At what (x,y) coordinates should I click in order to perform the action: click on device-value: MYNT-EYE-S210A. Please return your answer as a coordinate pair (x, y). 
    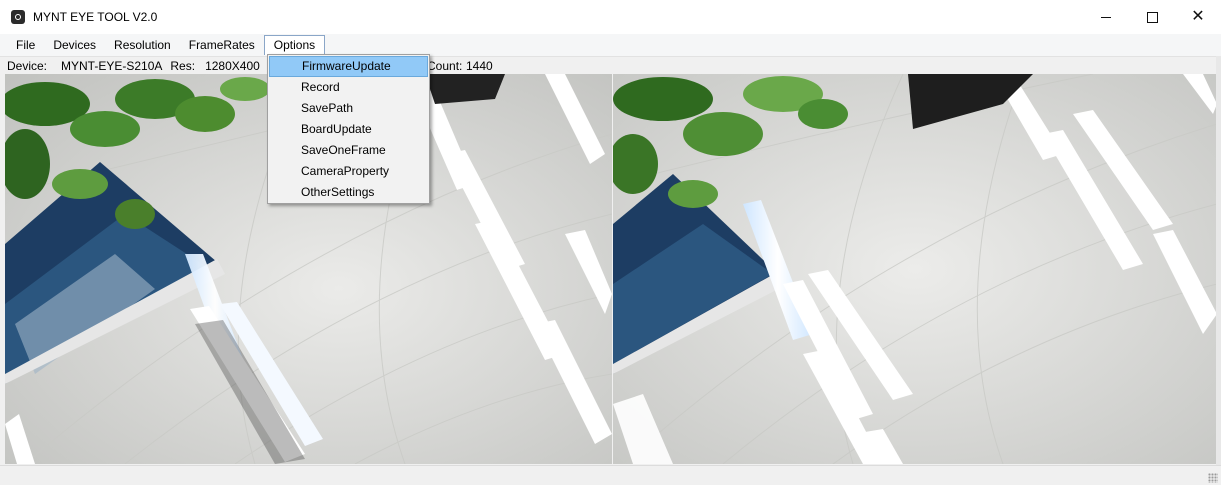
    Looking at the image, I should click on (112, 65).